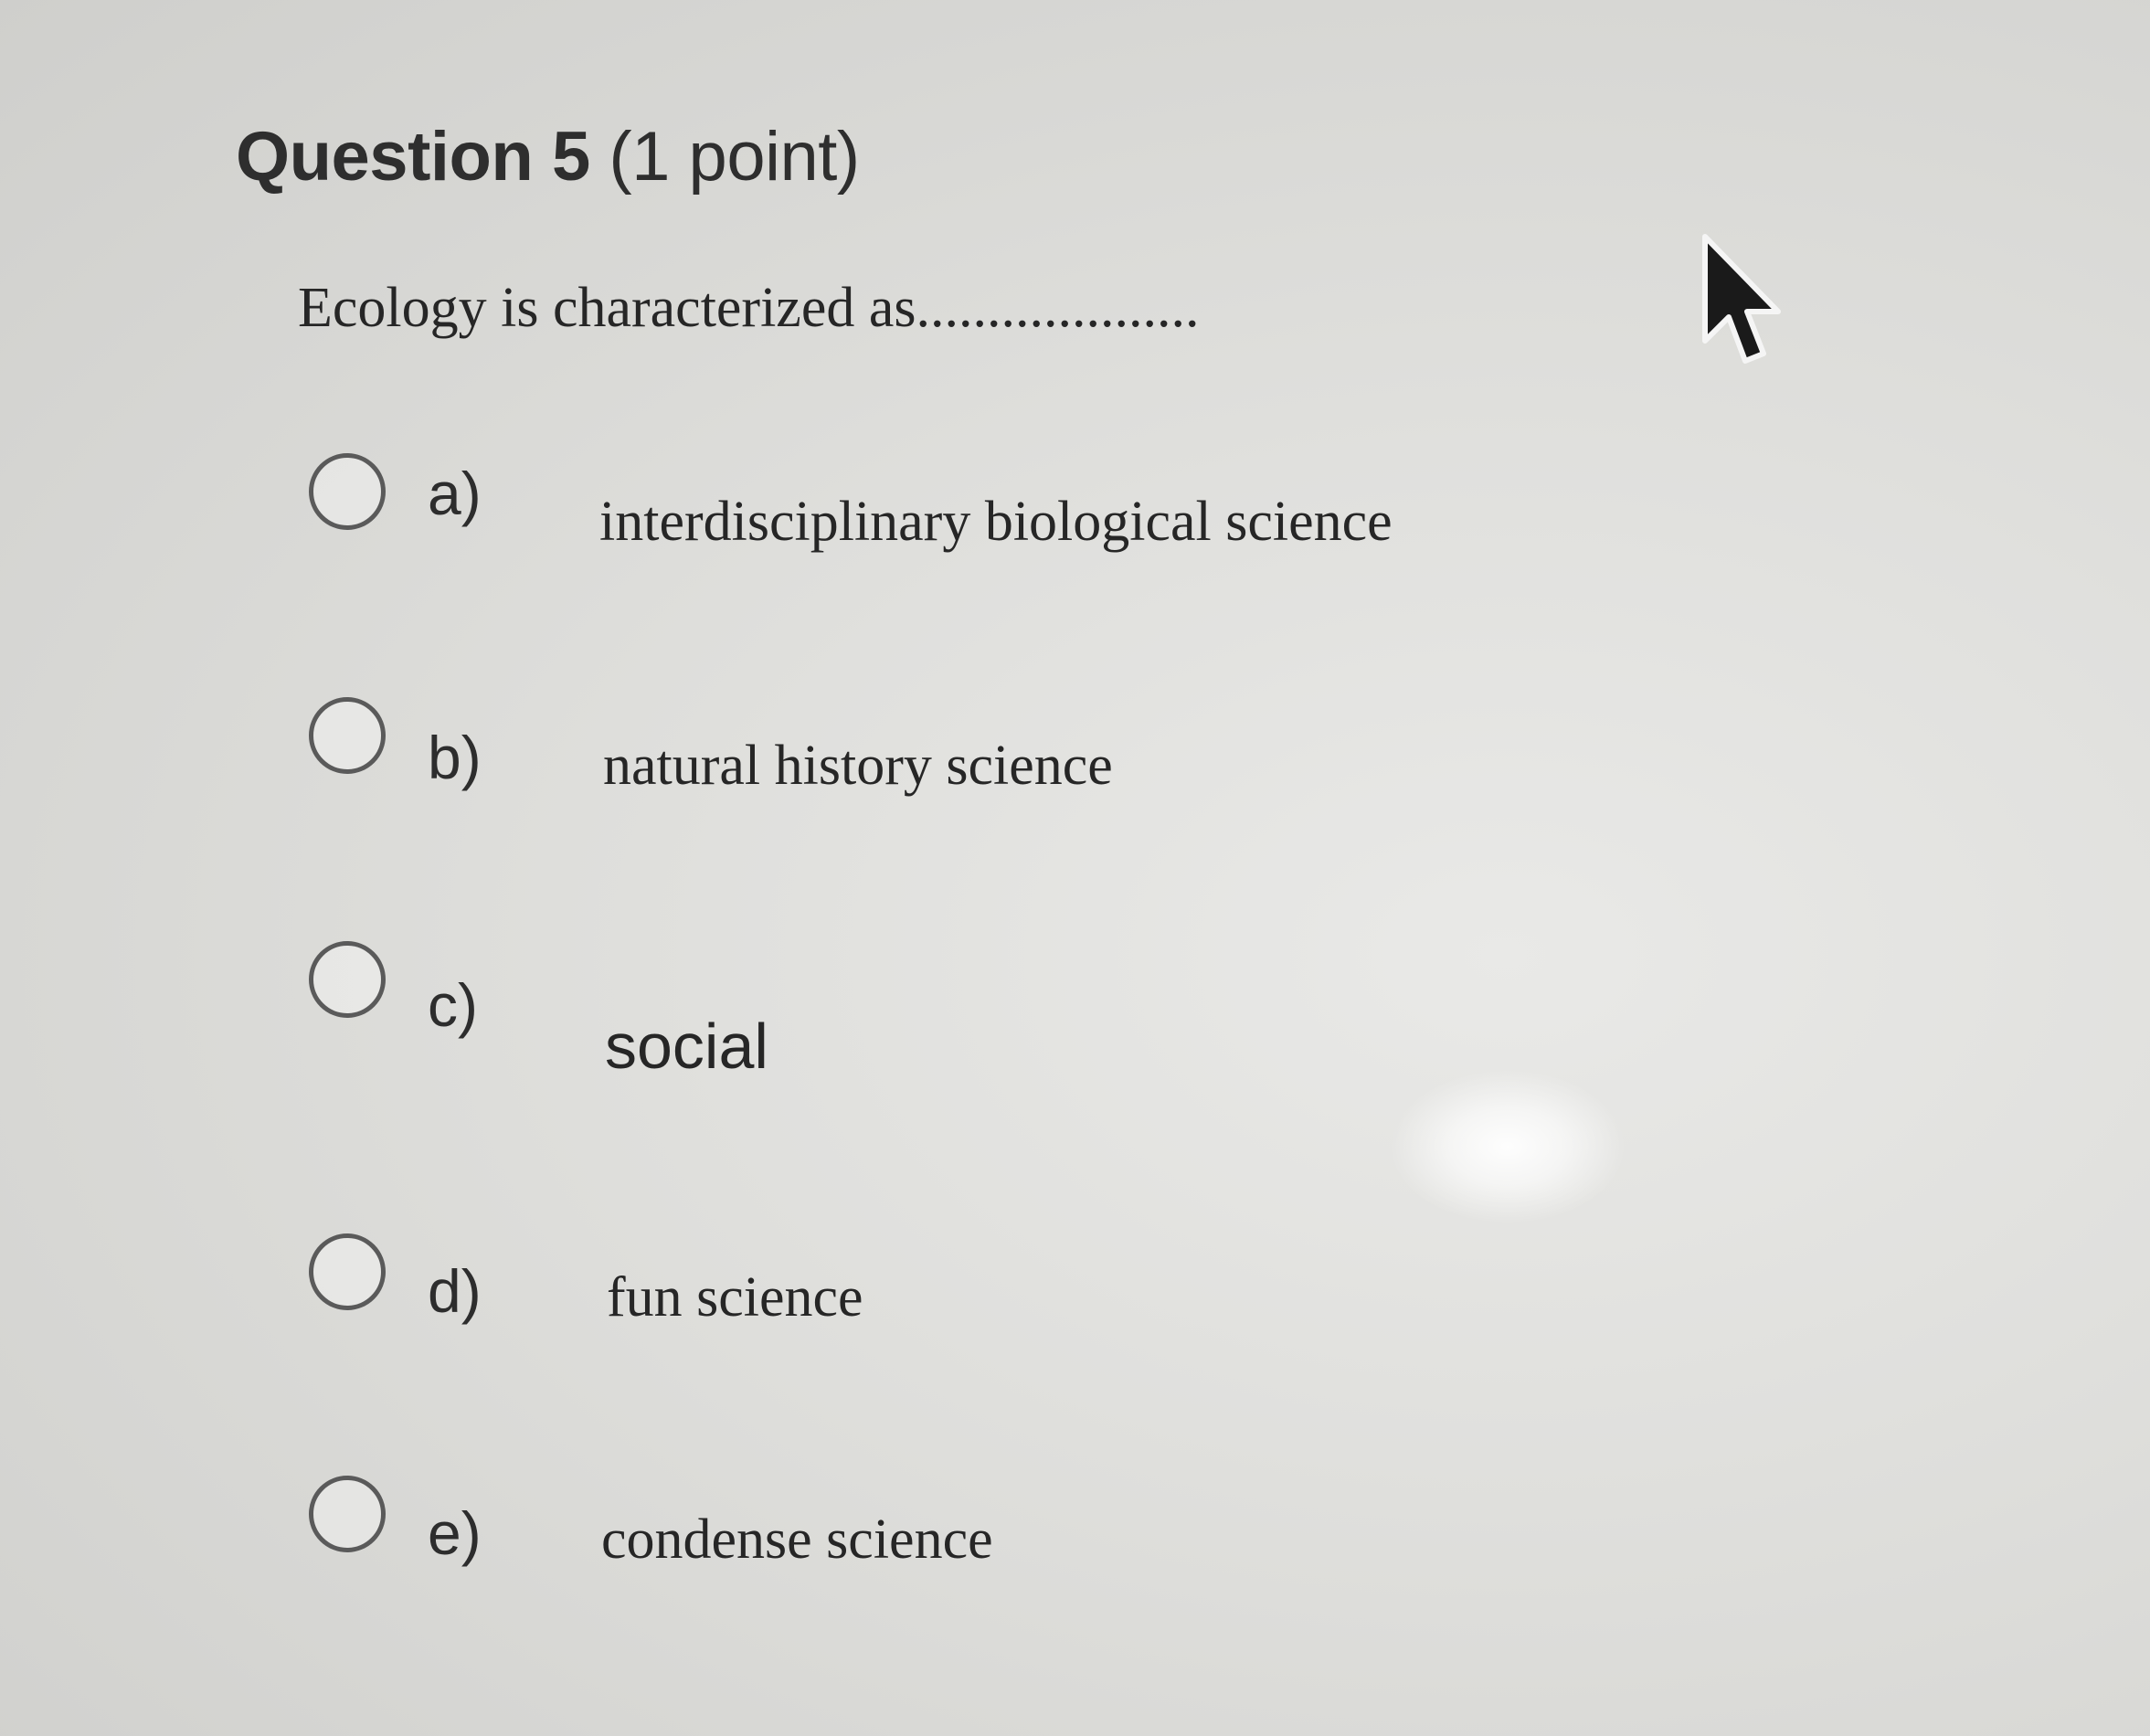 This screenshot has width=2150, height=1736. What do you see at coordinates (949, 1011) in the screenshot?
I see `answer-option-c: c) social` at bounding box center [949, 1011].